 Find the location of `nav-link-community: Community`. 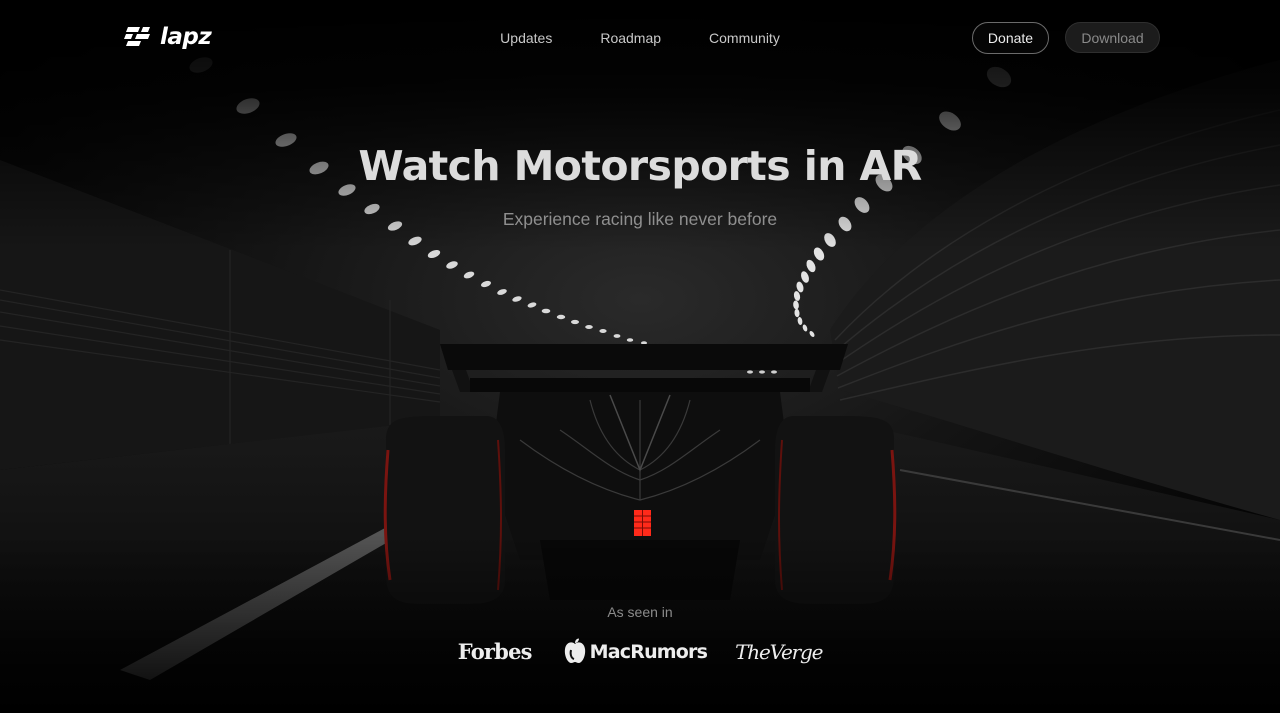

nav-link-community: Community is located at coordinates (744, 38).